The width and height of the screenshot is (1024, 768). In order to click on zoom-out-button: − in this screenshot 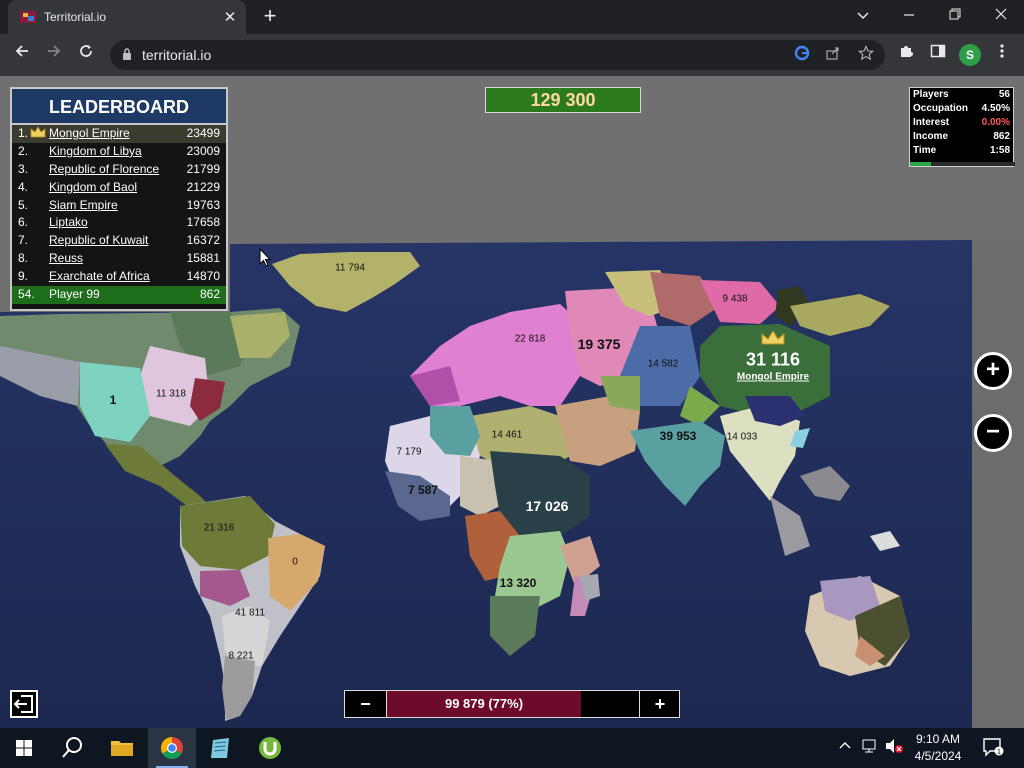, I will do `click(993, 433)`.